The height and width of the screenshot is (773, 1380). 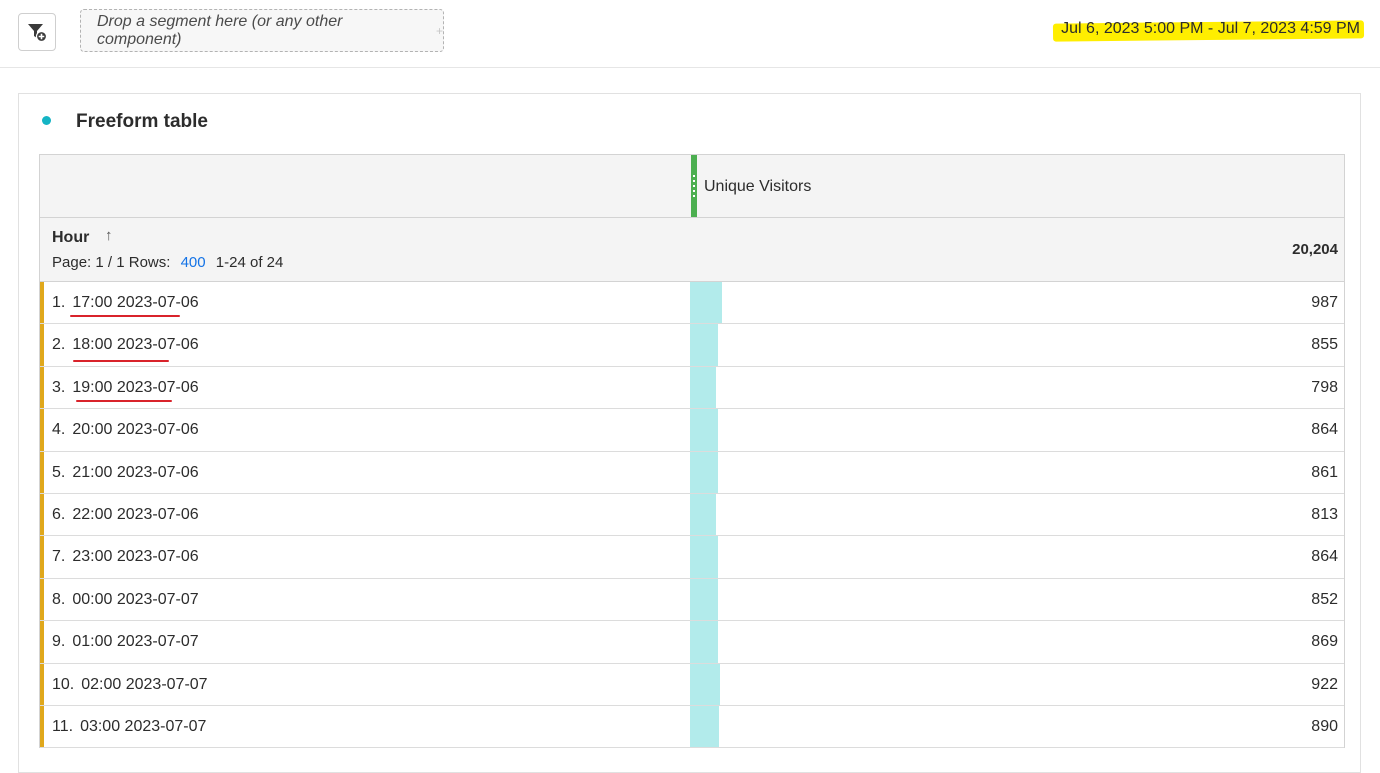 I want to click on row-index: 6., so click(x=59, y=514).